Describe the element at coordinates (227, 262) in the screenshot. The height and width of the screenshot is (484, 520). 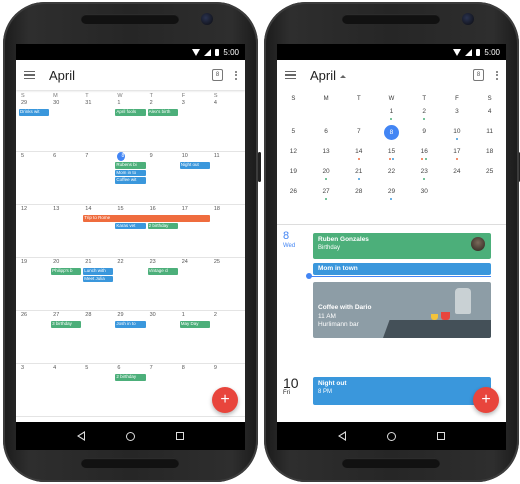
I see `day-cell: 25` at that location.